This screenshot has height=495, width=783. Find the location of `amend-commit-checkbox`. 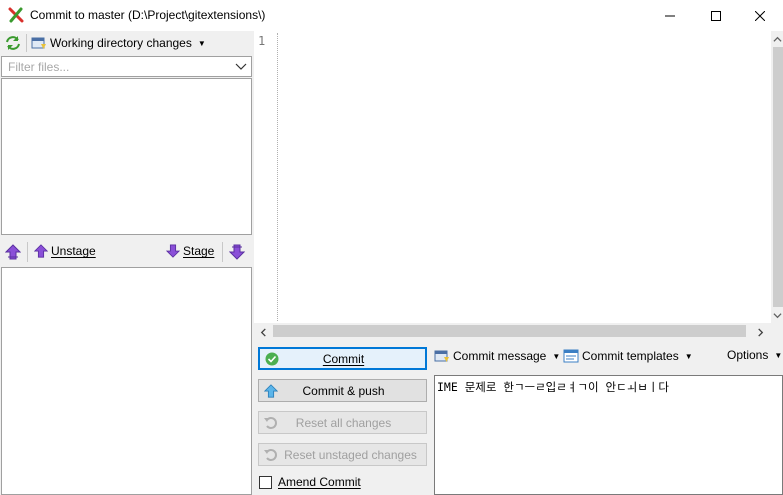

amend-commit-checkbox is located at coordinates (265, 482).